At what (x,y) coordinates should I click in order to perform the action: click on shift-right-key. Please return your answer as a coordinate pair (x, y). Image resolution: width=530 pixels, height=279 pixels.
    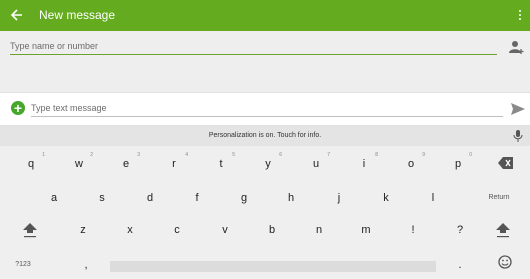
    Looking at the image, I should click on (503, 230).